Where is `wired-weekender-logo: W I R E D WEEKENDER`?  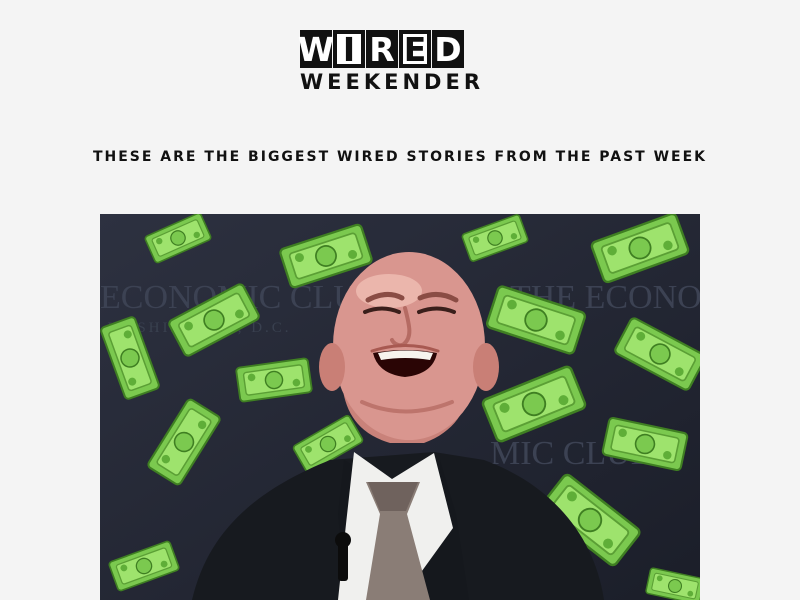 wired-weekender-logo: W I R E D WEEKENDER is located at coordinates (398, 61).